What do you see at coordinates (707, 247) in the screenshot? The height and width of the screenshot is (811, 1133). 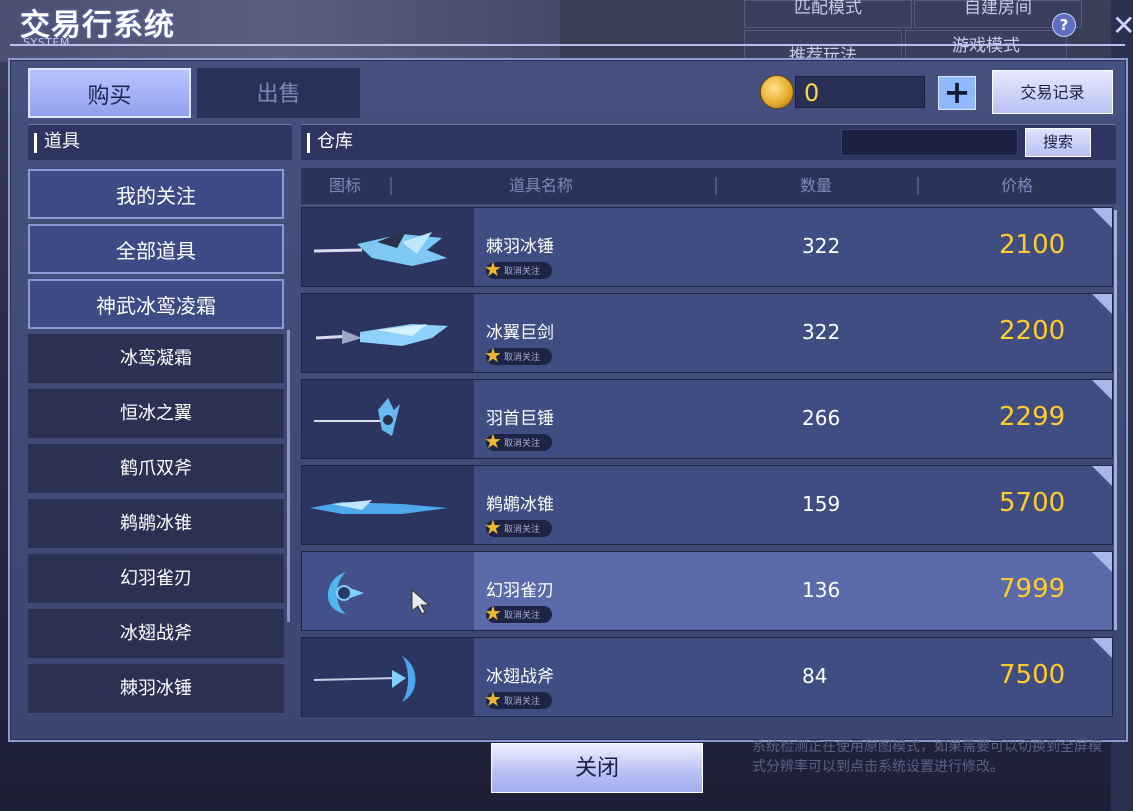 I see `table-row: 棘羽冰锤 ★ 取消关注 322 2100` at bounding box center [707, 247].